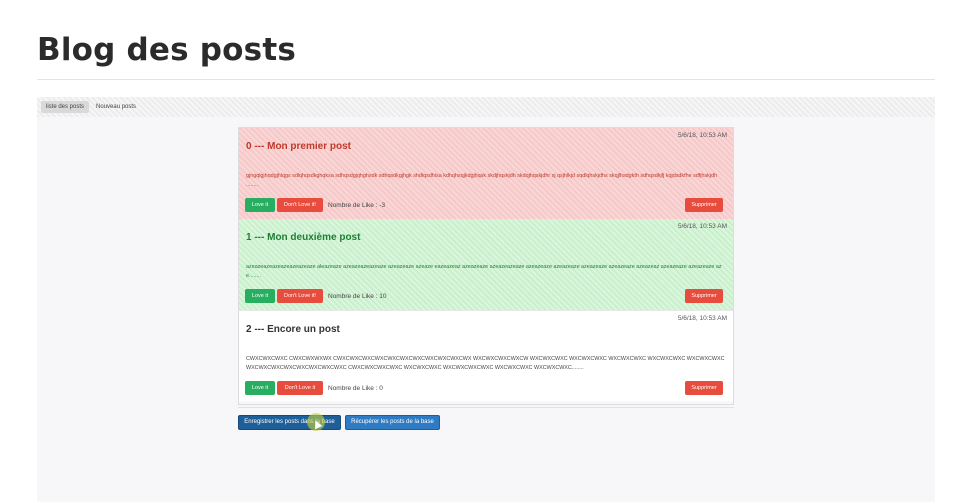 Image resolution: width=976 pixels, height=502 pixels. Describe the element at coordinates (167, 50) in the screenshot. I see `page-title: Blog des posts` at that location.